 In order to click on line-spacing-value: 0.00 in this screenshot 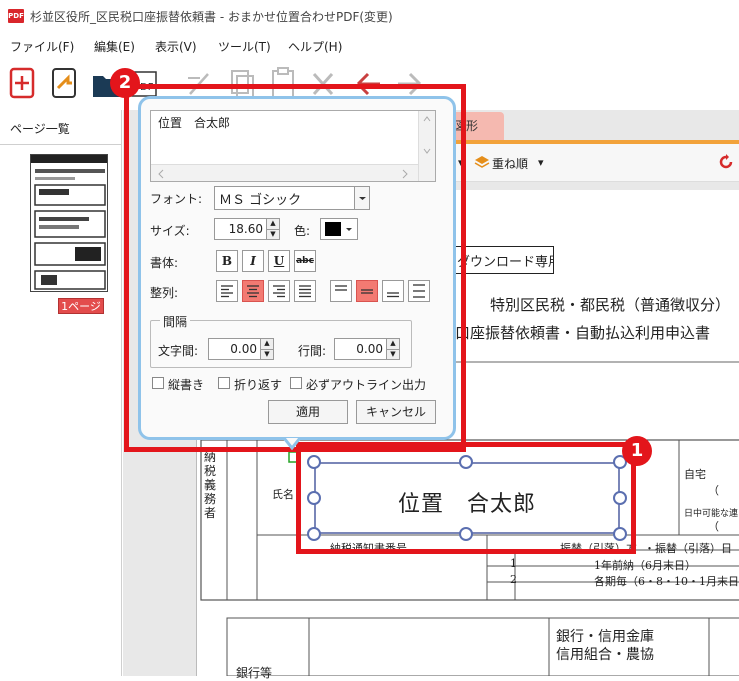, I will do `click(369, 349)`.